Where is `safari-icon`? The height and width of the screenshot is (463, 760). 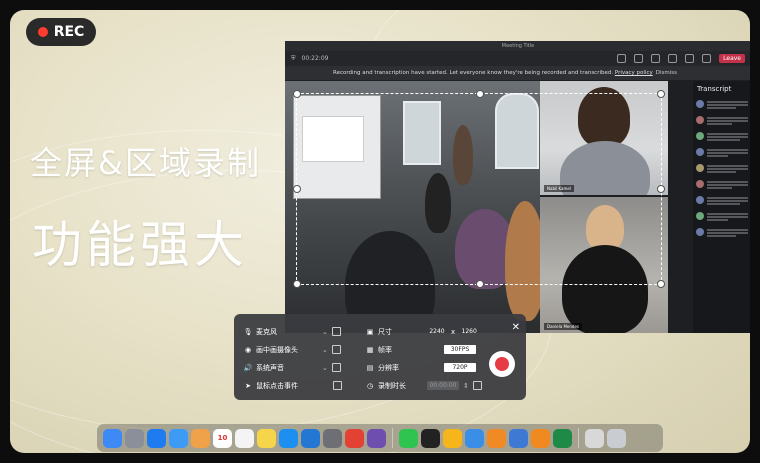 safari-icon is located at coordinates (156, 438).